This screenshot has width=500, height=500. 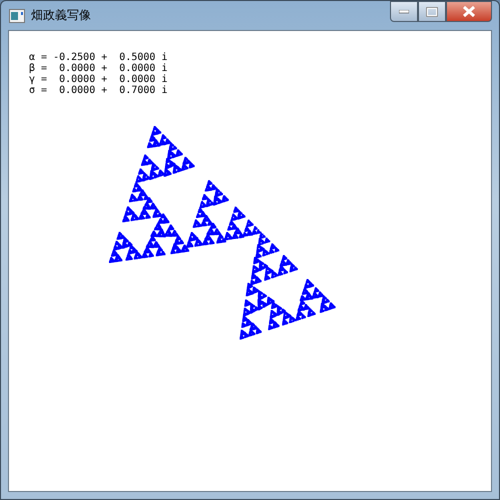 I want to click on close-button, so click(x=469, y=11).